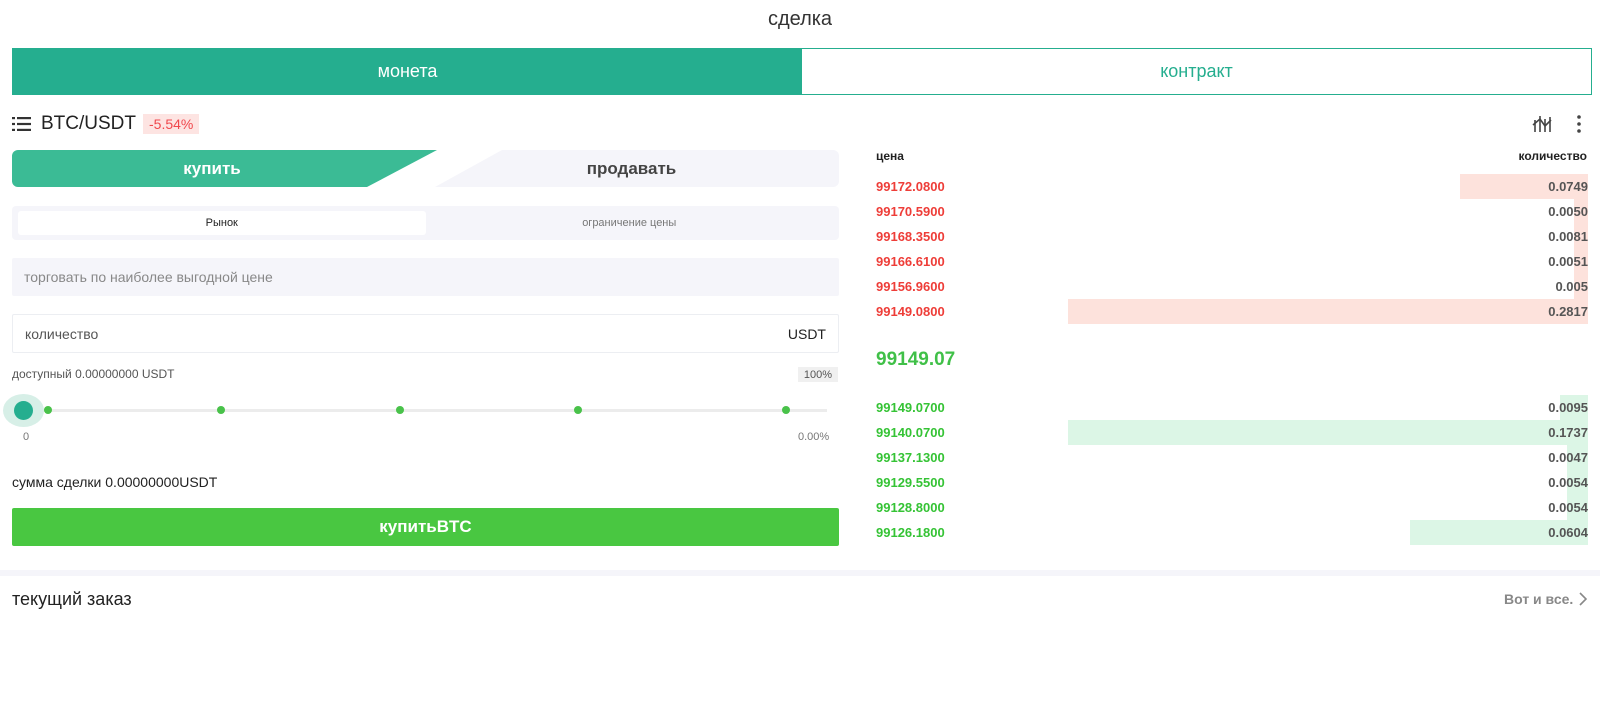 The height and width of the screenshot is (701, 1600). I want to click on bid-price: 99128.8000, so click(910, 507).